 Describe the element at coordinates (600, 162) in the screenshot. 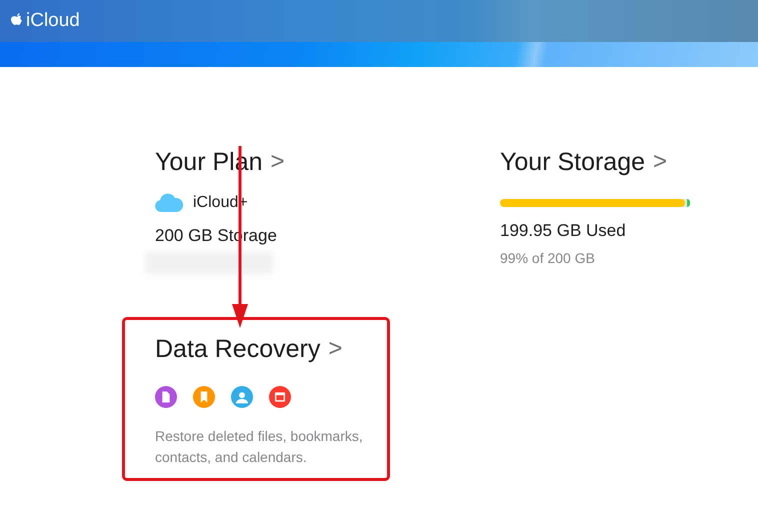

I see `storage-link: Your Storage >` at that location.